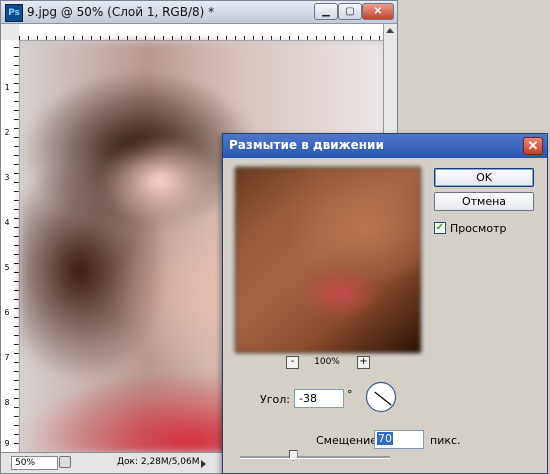 Image resolution: width=550 pixels, height=474 pixels. What do you see at coordinates (484, 201) in the screenshot?
I see `cancel-button: Отмена` at bounding box center [484, 201].